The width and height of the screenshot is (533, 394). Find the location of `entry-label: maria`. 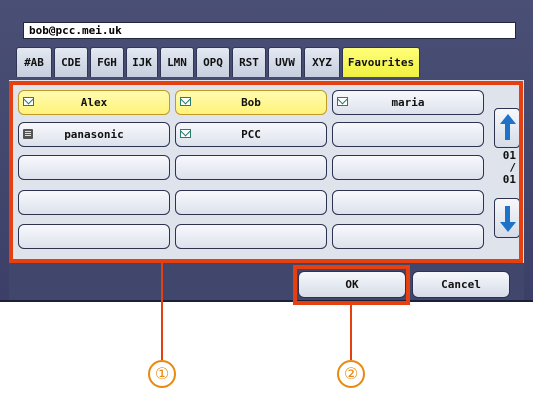

entry-label: maria is located at coordinates (408, 102).